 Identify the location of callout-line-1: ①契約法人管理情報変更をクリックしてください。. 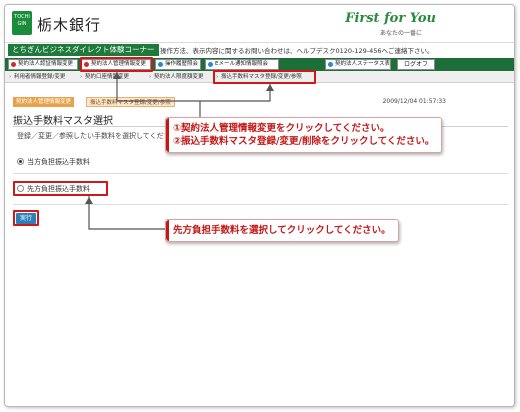
(281, 128).